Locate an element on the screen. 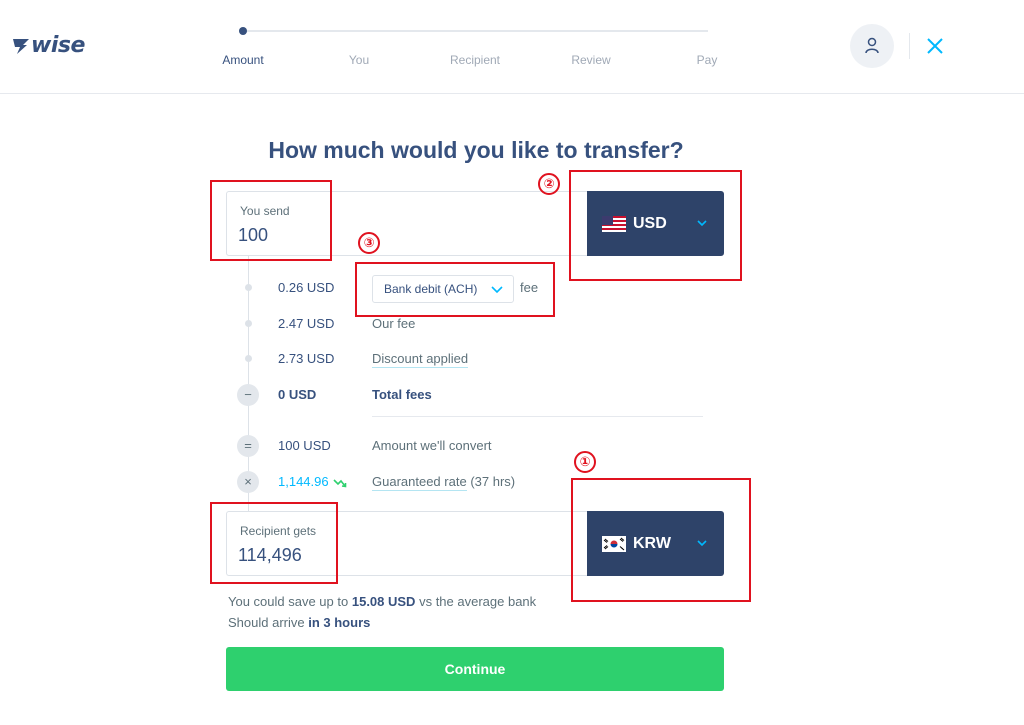 This screenshot has width=1024, height=725. exchange-rate-value: 1,144.96 is located at coordinates (303, 481).